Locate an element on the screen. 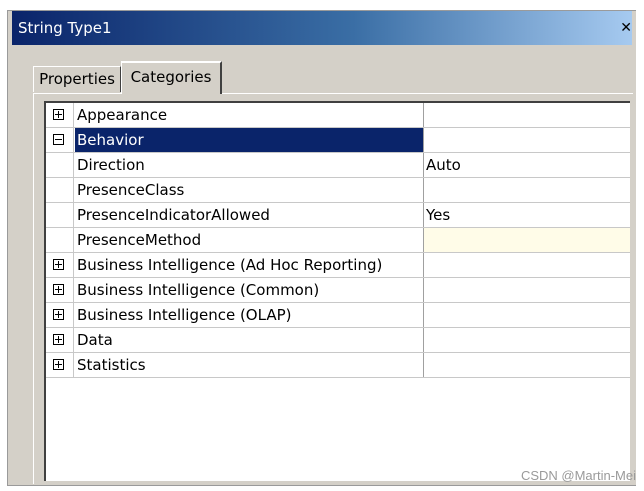 This screenshot has width=644, height=491. grid-row-behavior: Behavior is located at coordinates (338, 140).